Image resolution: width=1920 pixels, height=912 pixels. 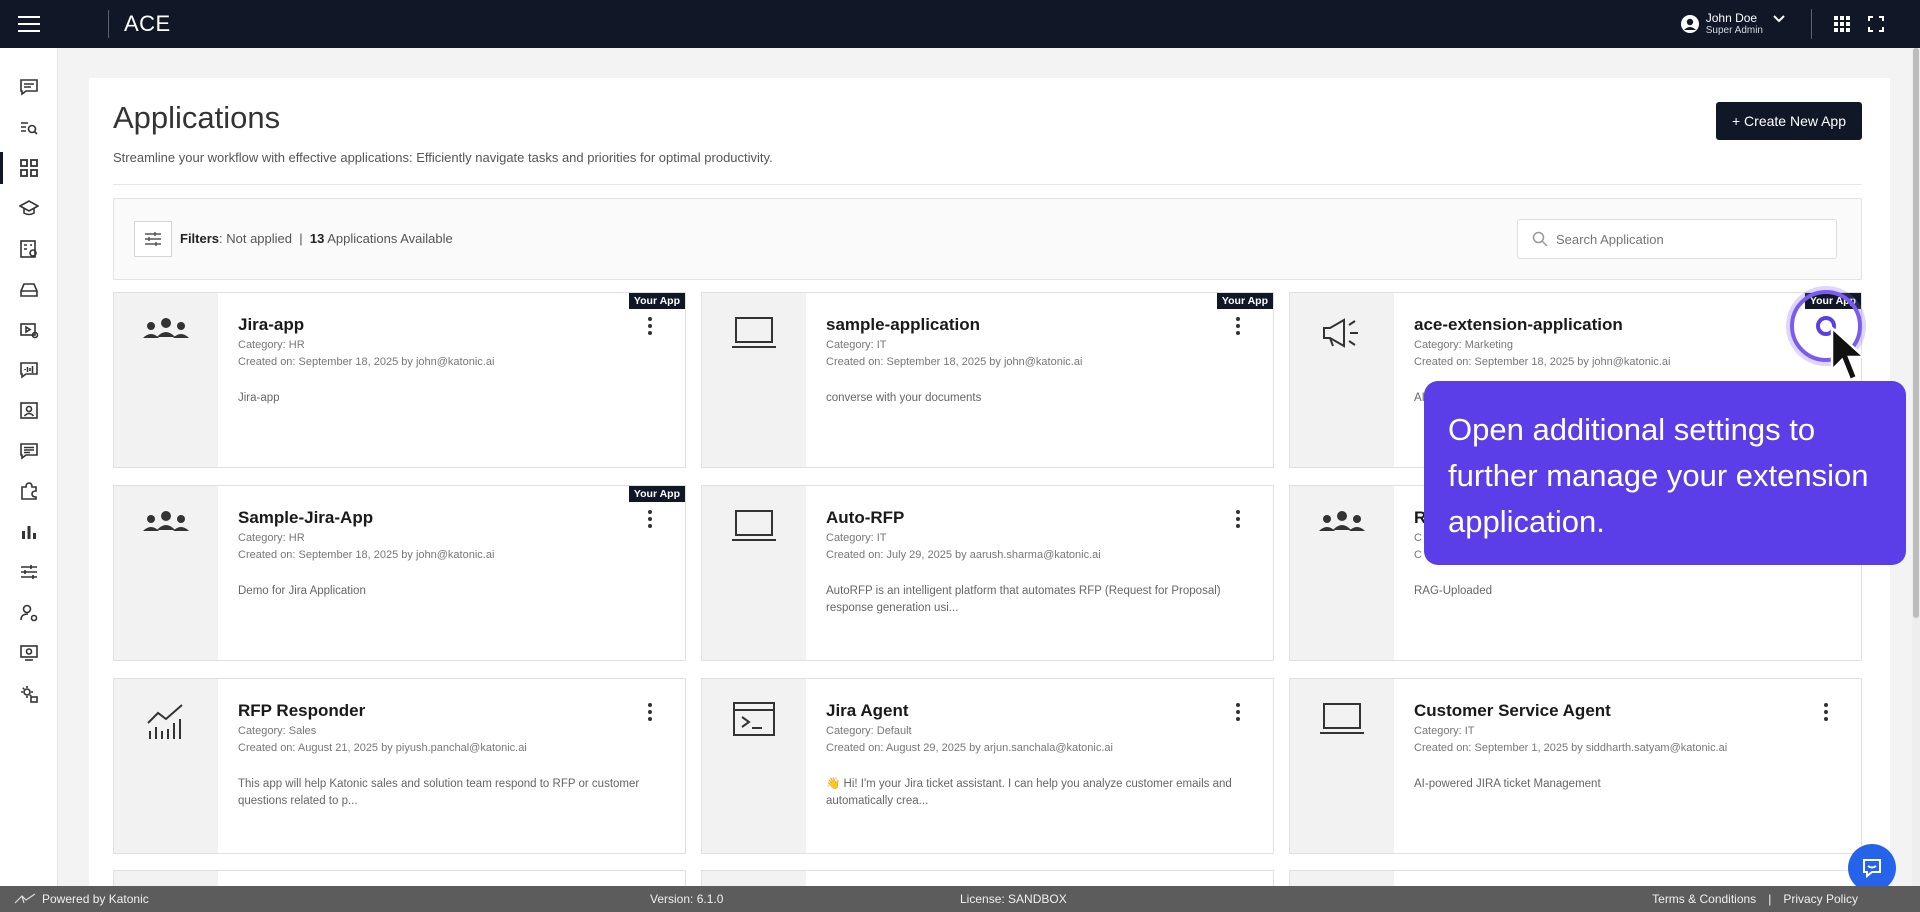 I want to click on card-title: RFP Responder, so click(x=302, y=710).